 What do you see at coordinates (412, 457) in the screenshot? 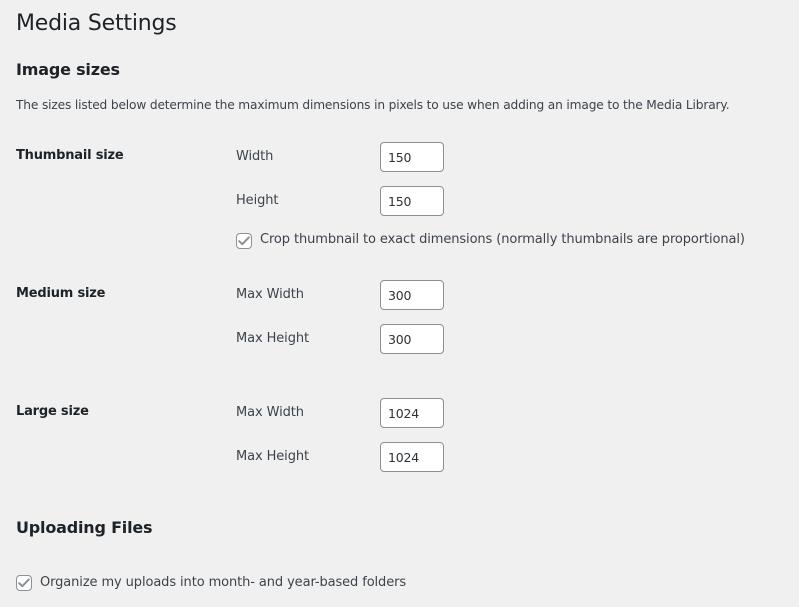
I see `large-height-input` at bounding box center [412, 457].